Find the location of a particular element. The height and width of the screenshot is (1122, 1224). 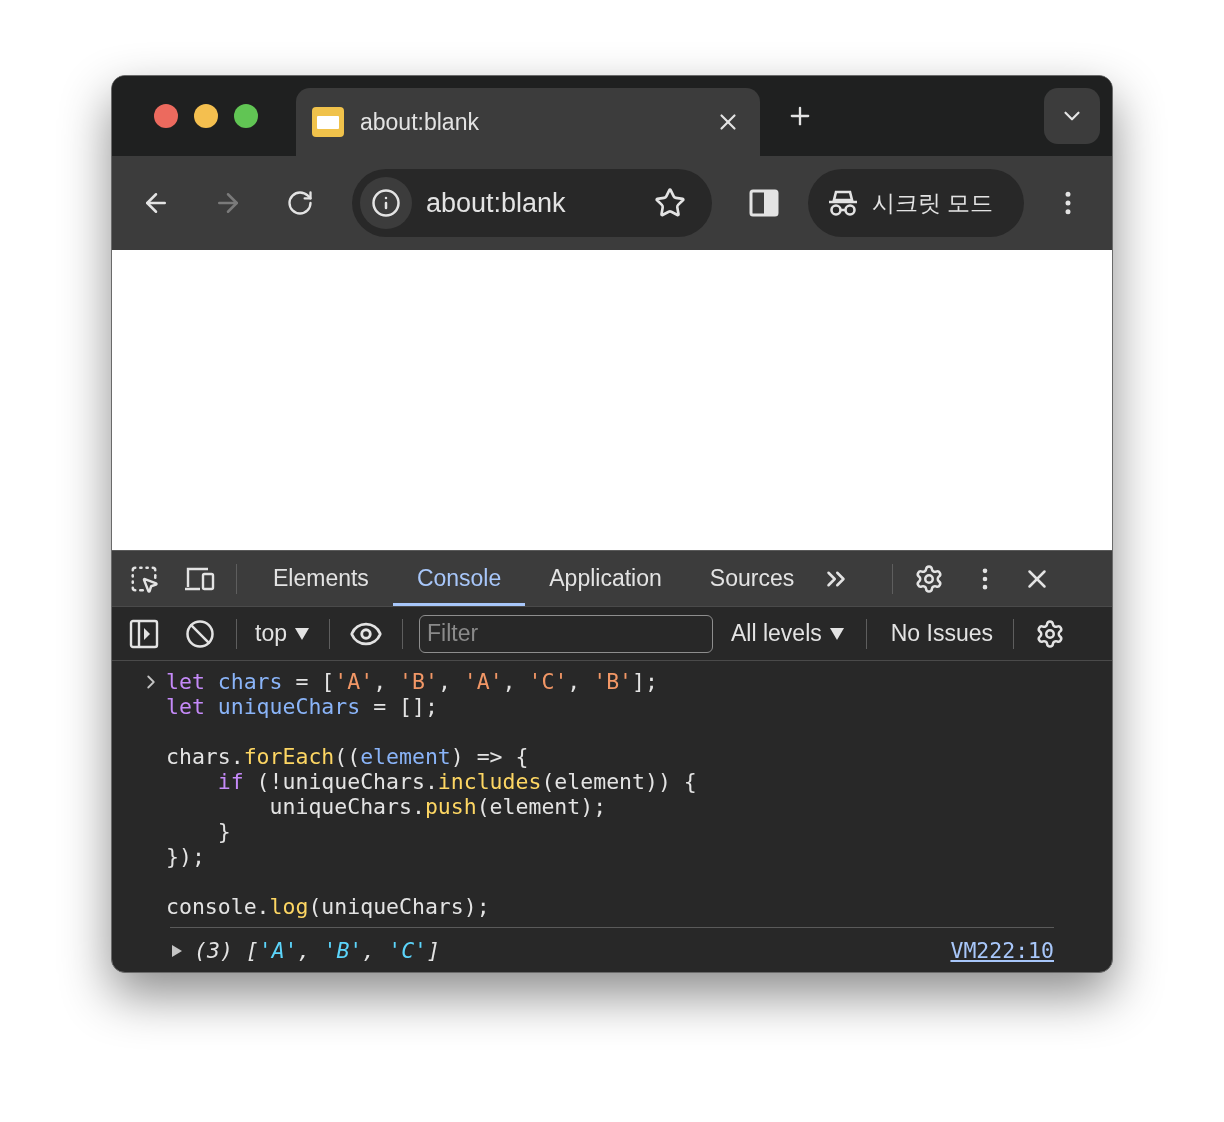

code-line: }); is located at coordinates (186, 856).